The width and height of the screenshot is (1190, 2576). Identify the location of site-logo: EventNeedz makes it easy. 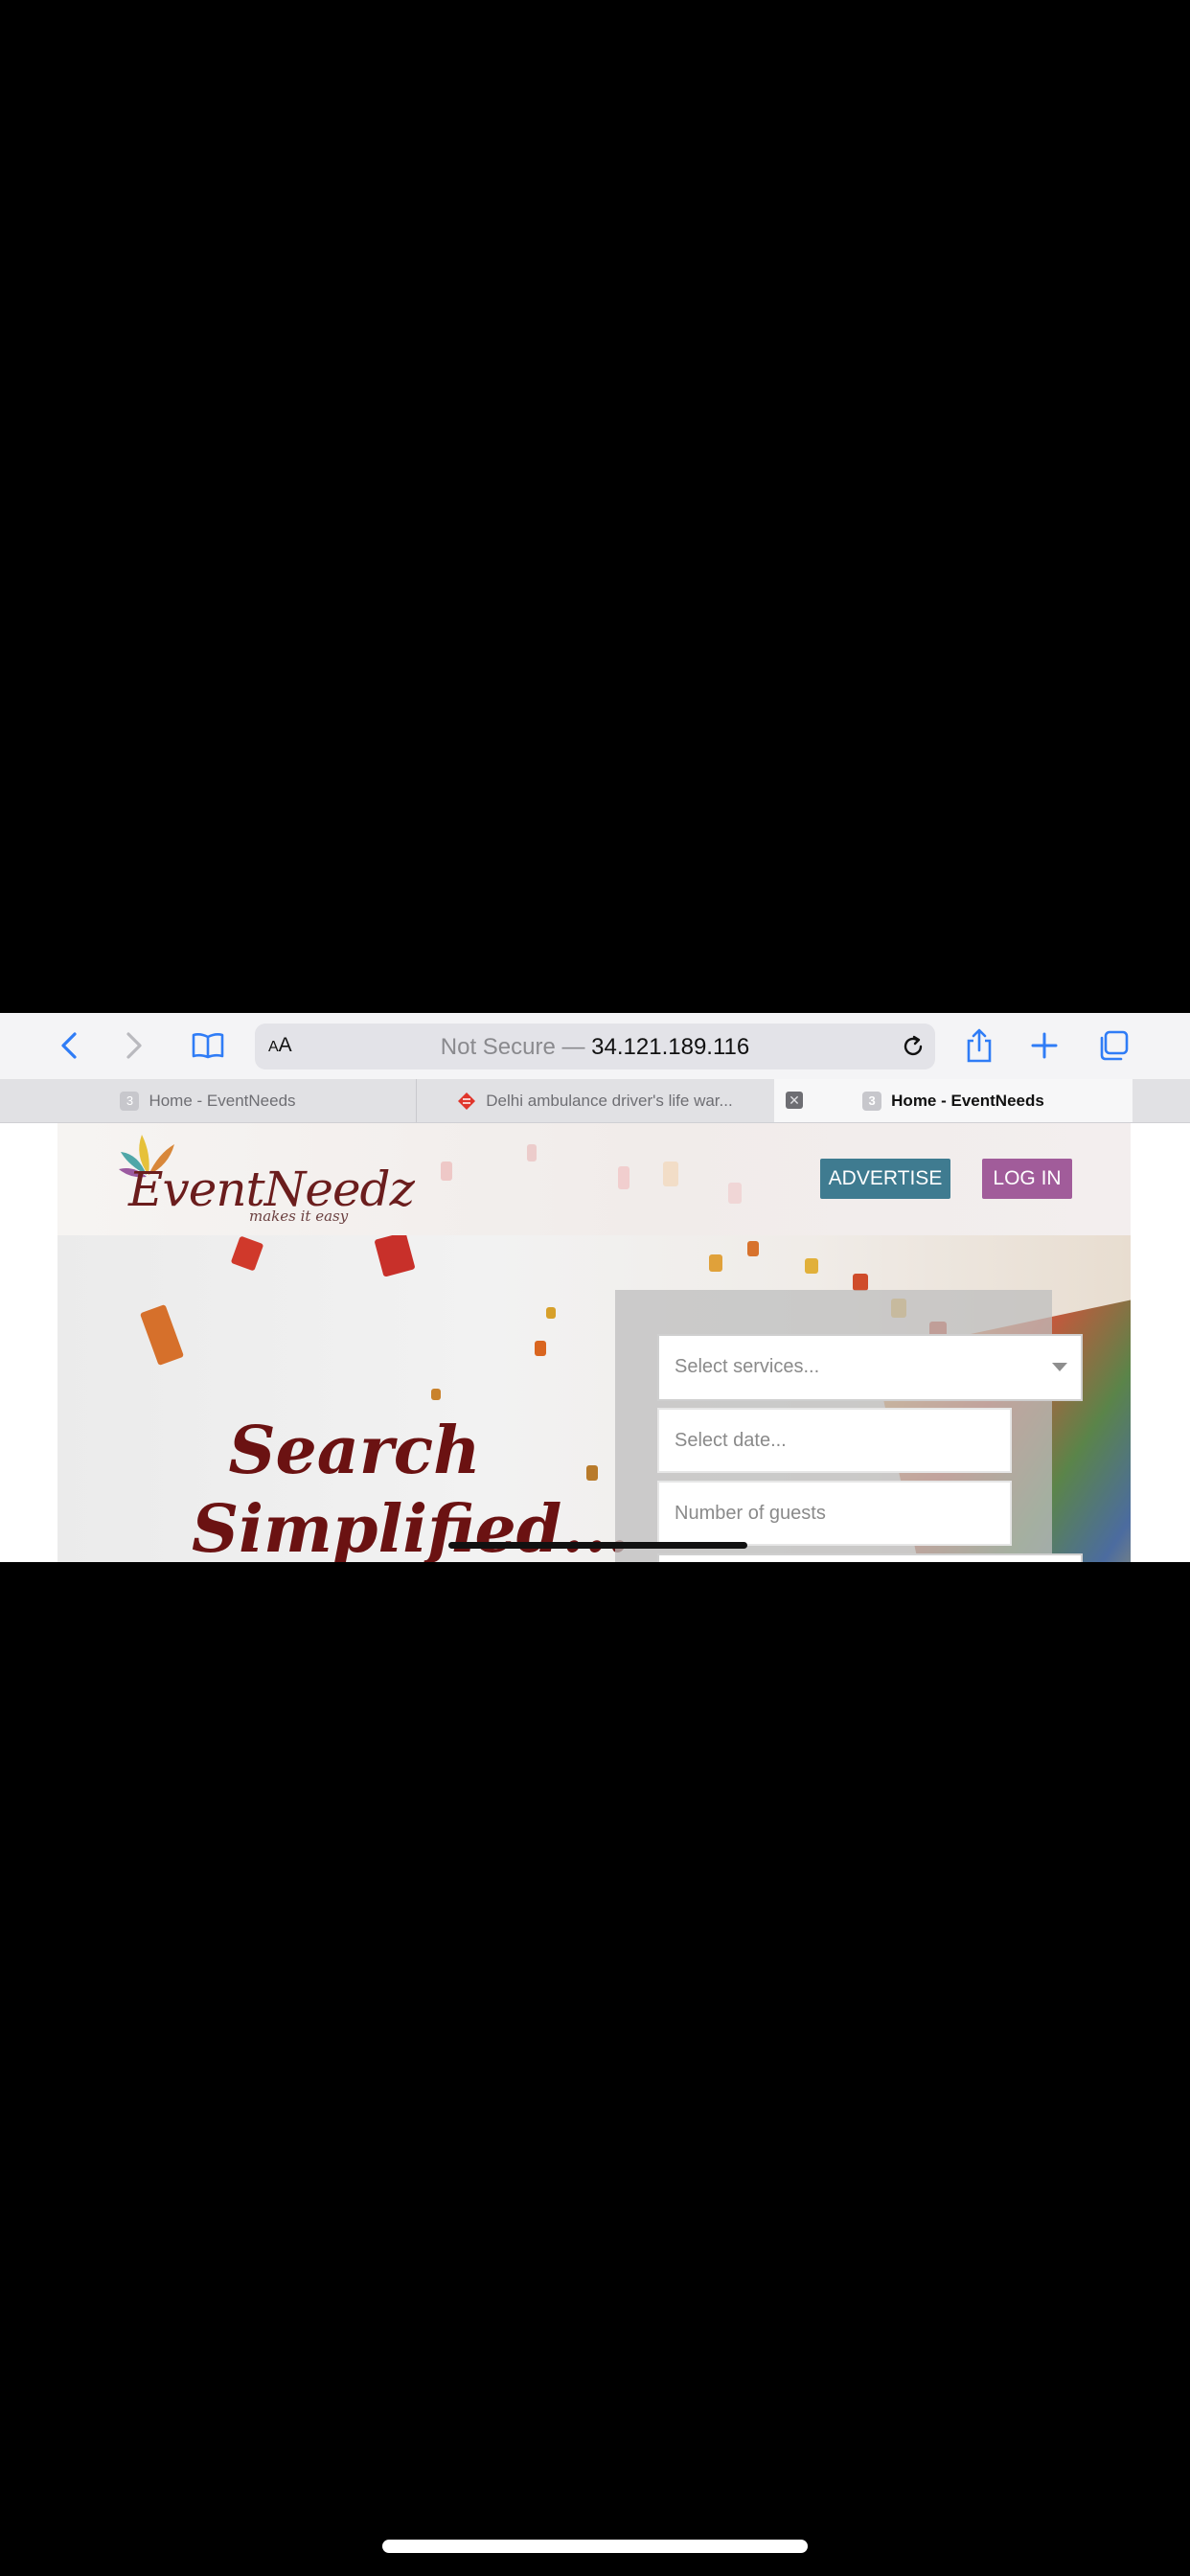
(265, 1179).